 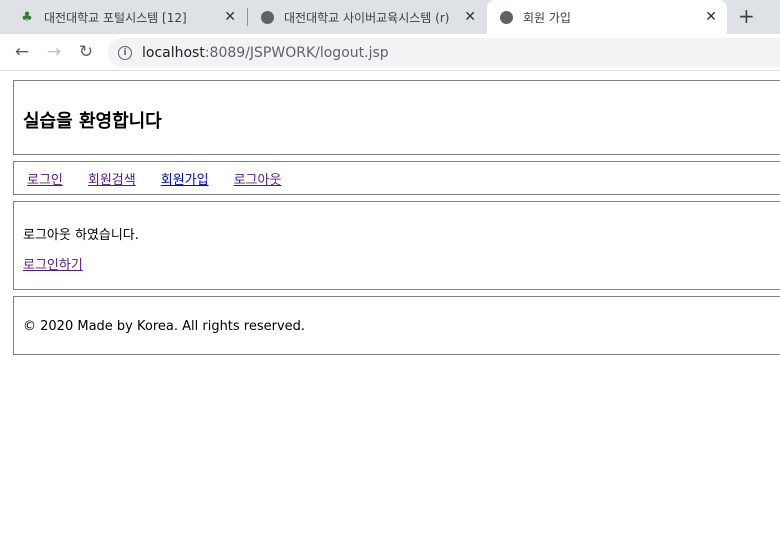 What do you see at coordinates (125, 52) in the screenshot?
I see `info-icon: i` at bounding box center [125, 52].